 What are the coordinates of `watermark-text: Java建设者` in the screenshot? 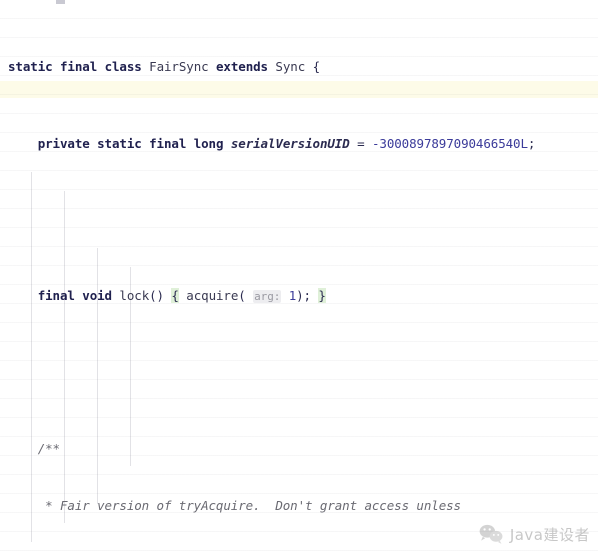 It's located at (549, 534).